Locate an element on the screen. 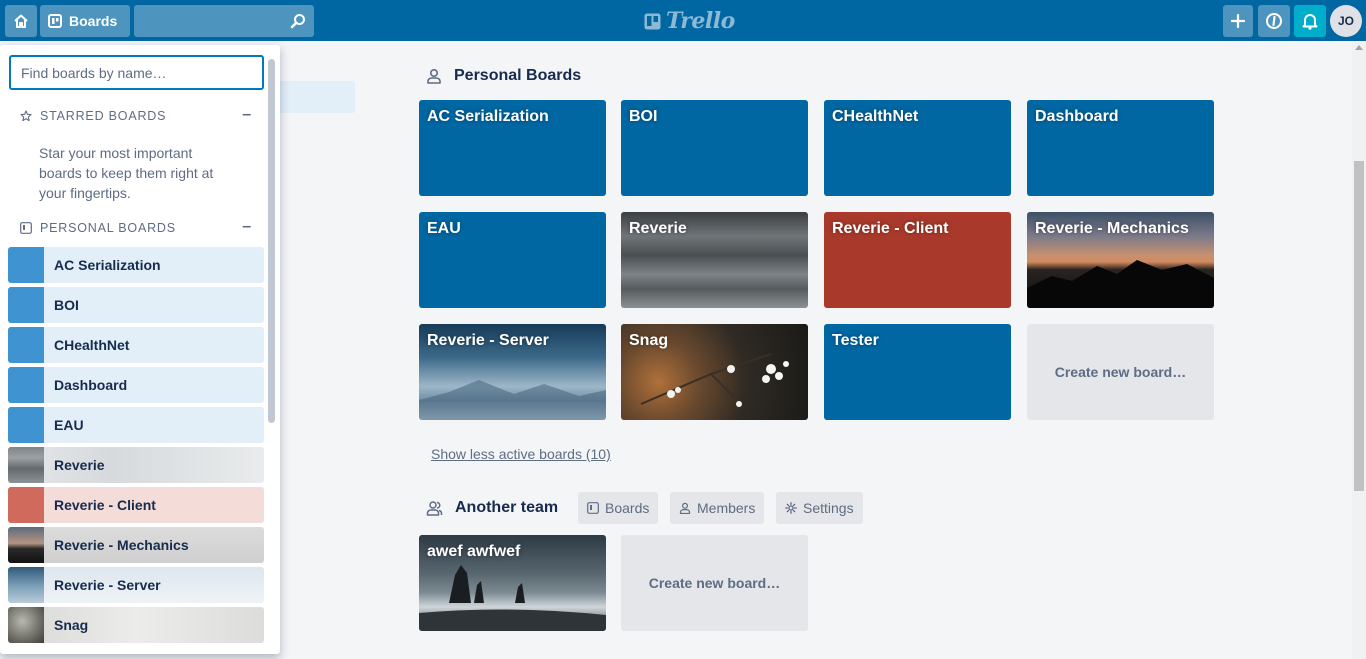 The image size is (1366, 659). team-members-tab: Members is located at coordinates (717, 508).